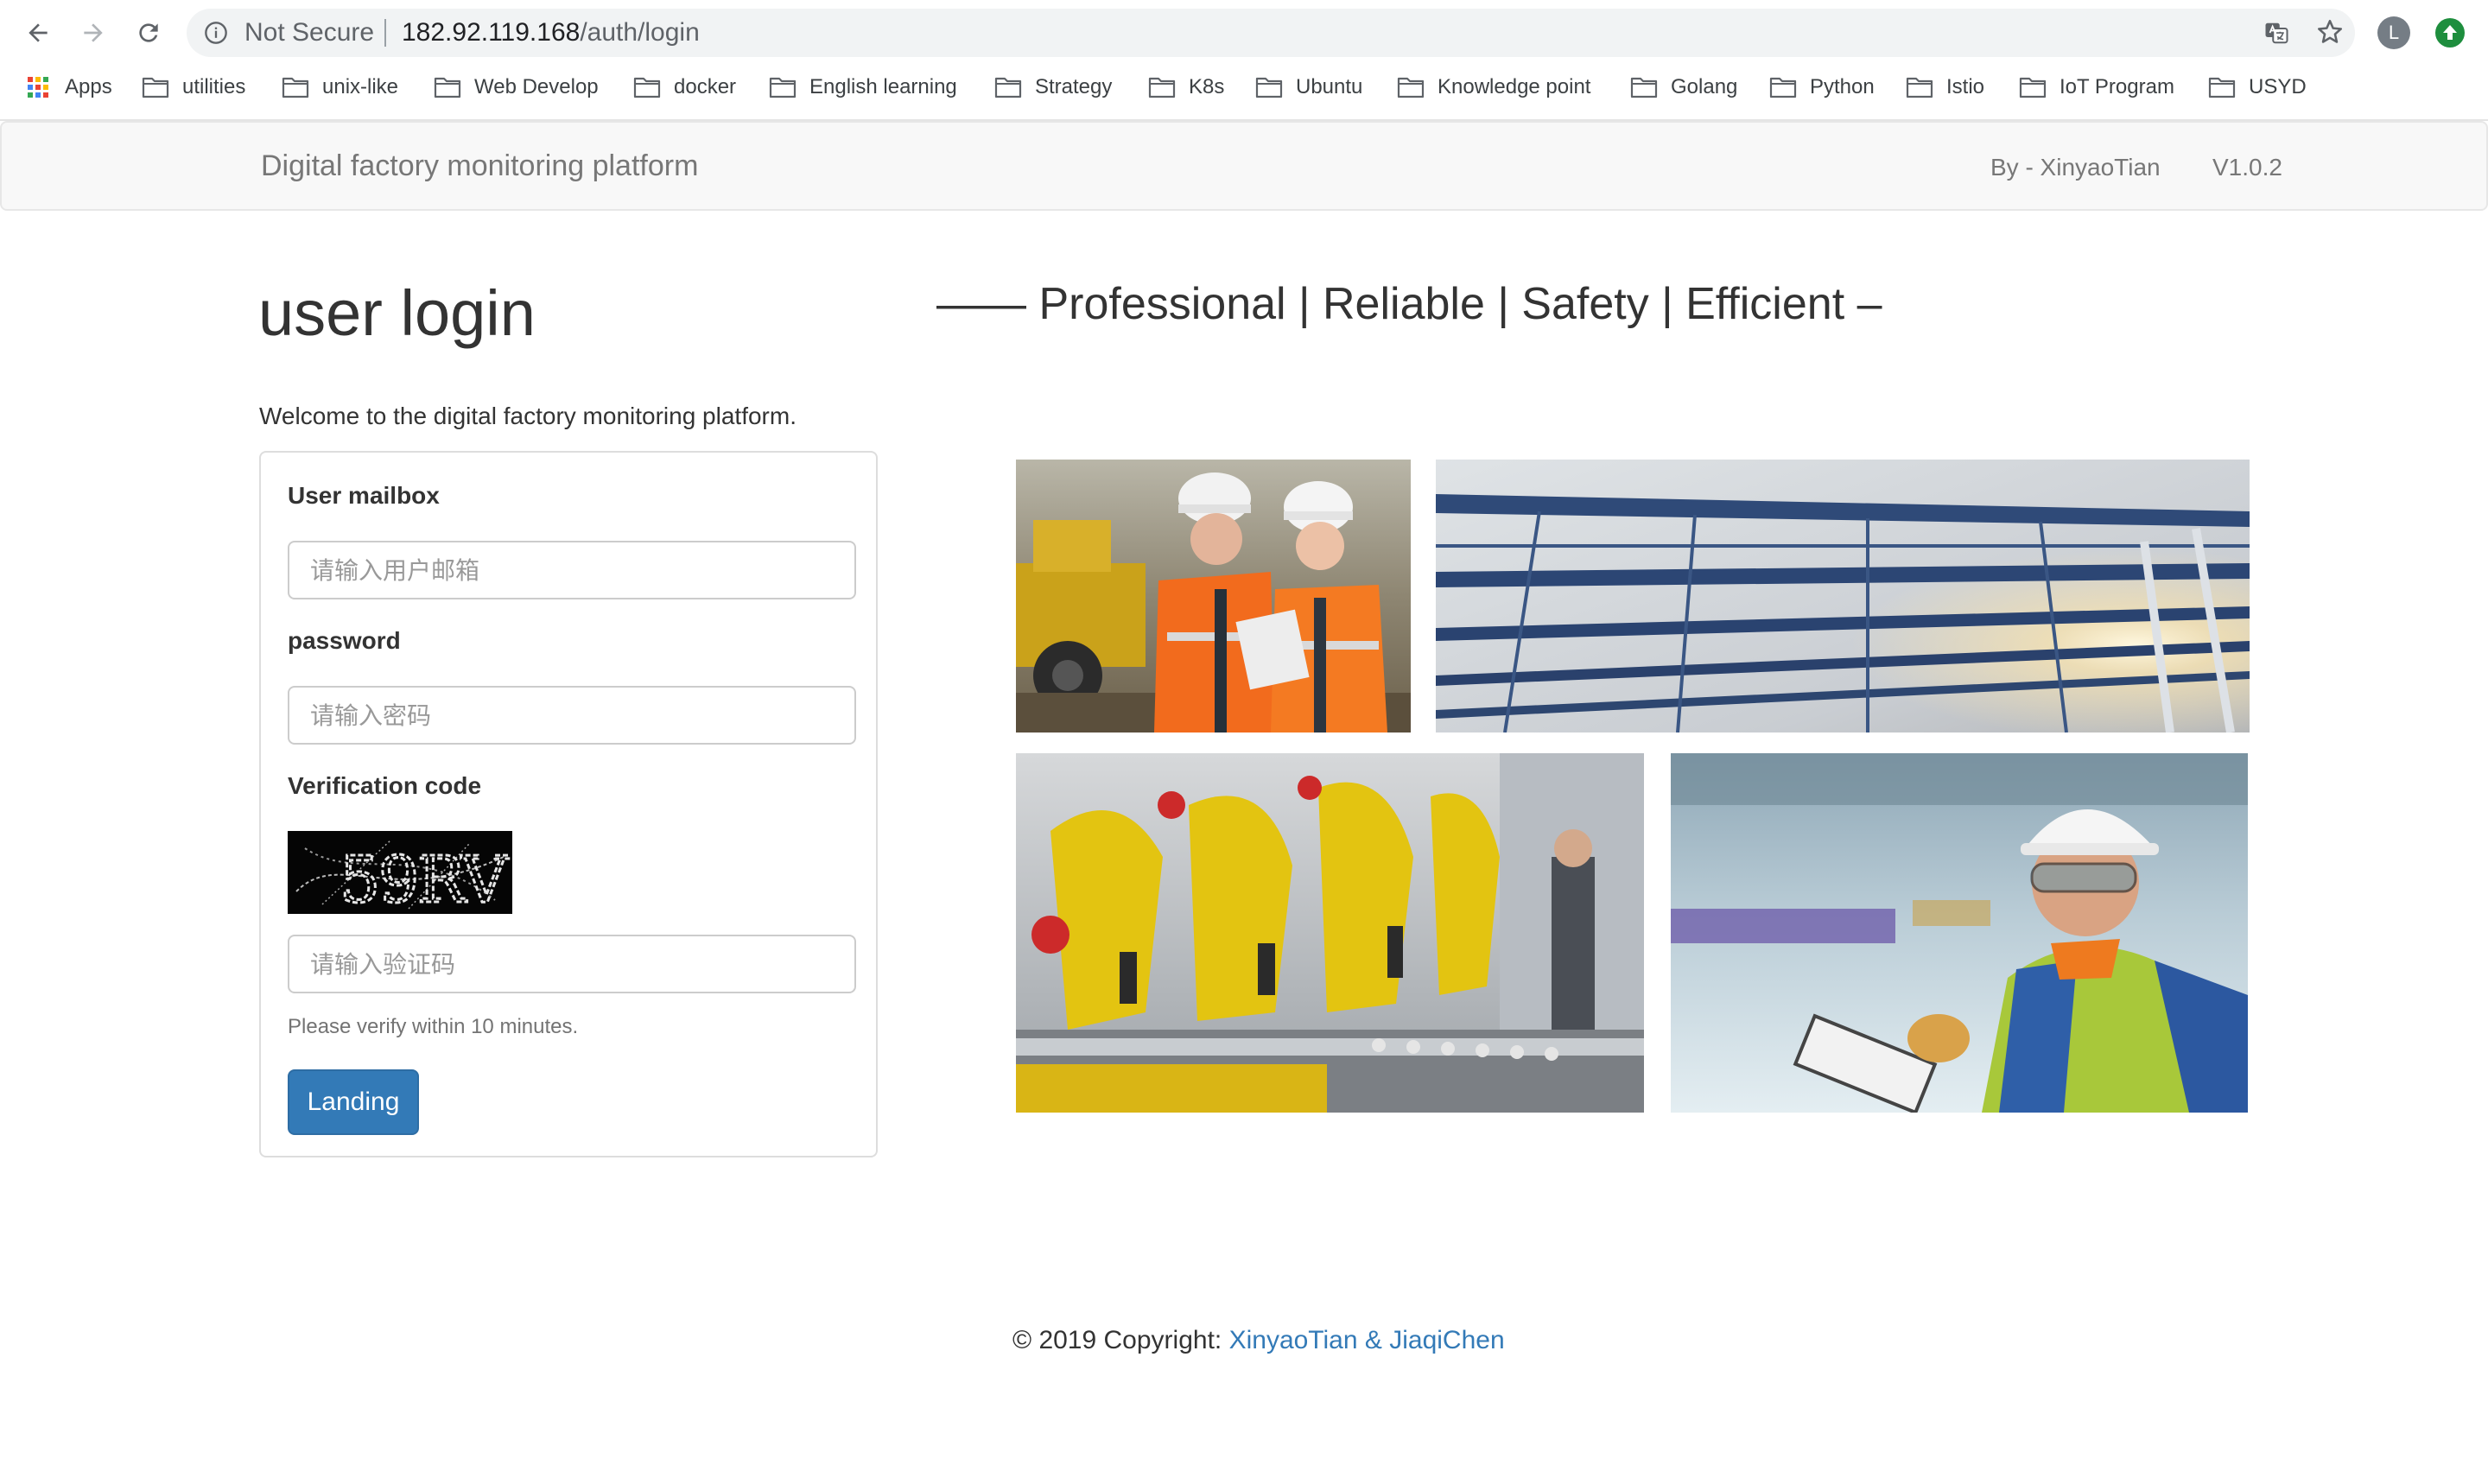  Describe the element at coordinates (88, 86) in the screenshot. I see `bookmark-label: Apps` at that location.